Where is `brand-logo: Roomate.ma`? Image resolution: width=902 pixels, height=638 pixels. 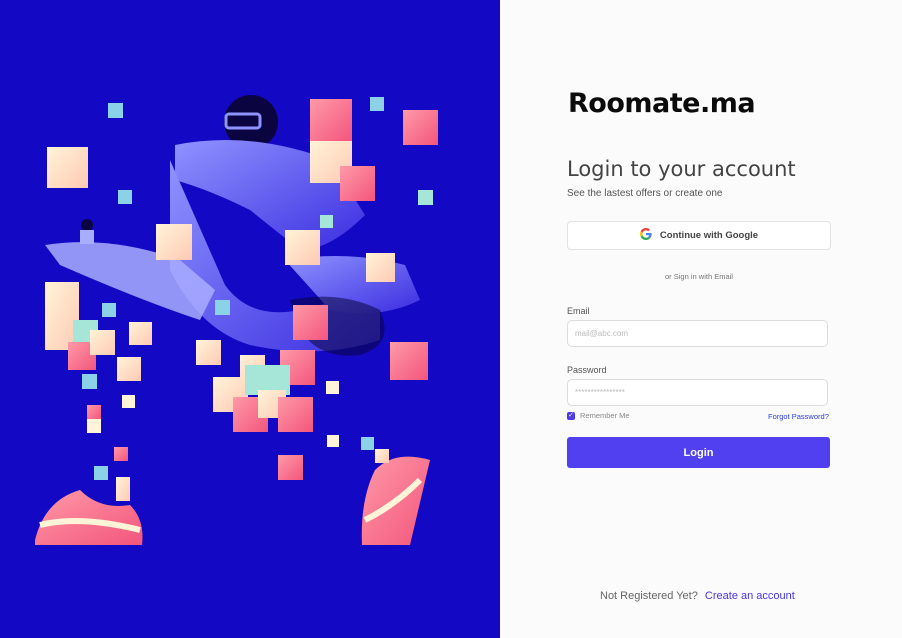 brand-logo: Roomate.ma is located at coordinates (662, 103).